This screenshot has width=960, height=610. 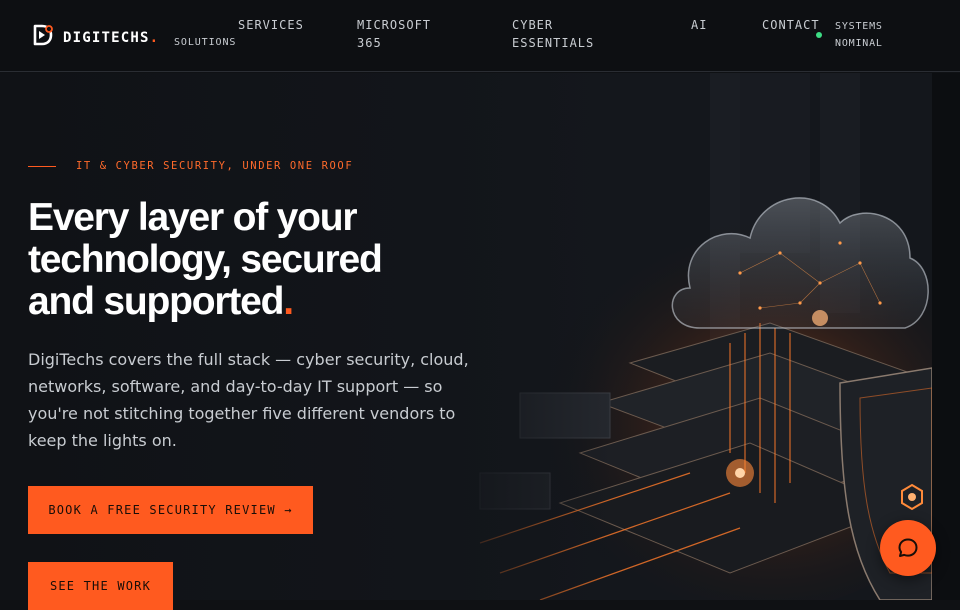 What do you see at coordinates (553, 43) in the screenshot?
I see `nav-label-line2: ESSENTIALS` at bounding box center [553, 43].